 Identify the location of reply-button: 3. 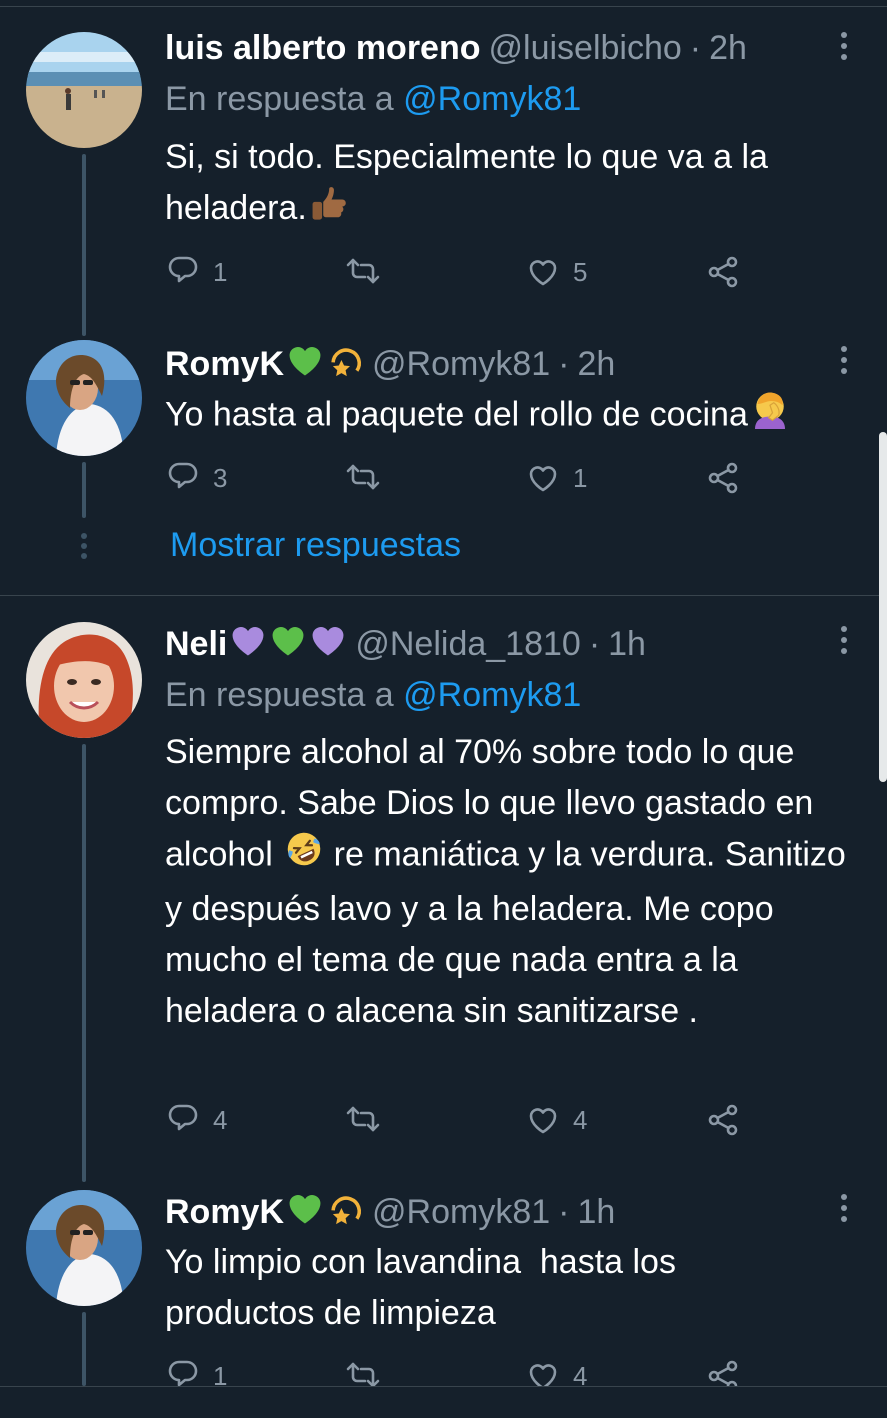
(196, 478).